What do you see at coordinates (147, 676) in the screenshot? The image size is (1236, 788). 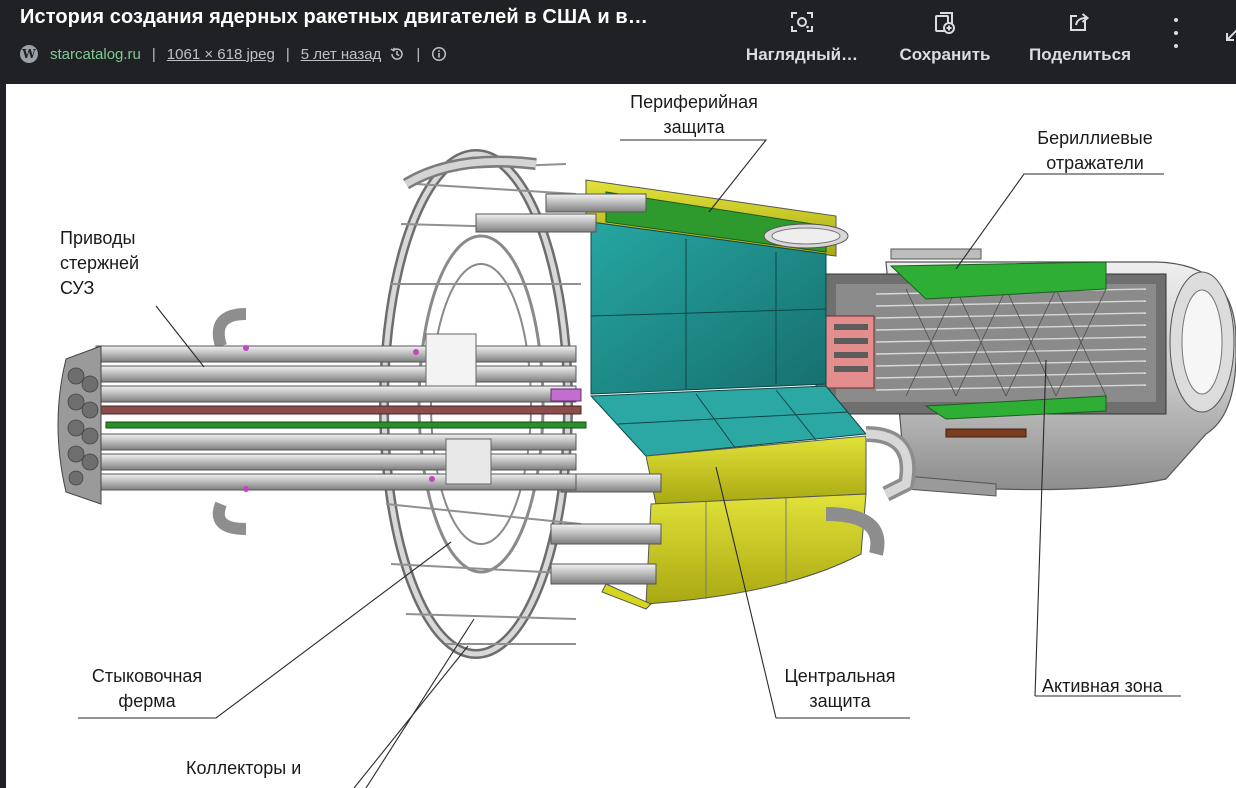 I see `label-line: Стыковочная` at bounding box center [147, 676].